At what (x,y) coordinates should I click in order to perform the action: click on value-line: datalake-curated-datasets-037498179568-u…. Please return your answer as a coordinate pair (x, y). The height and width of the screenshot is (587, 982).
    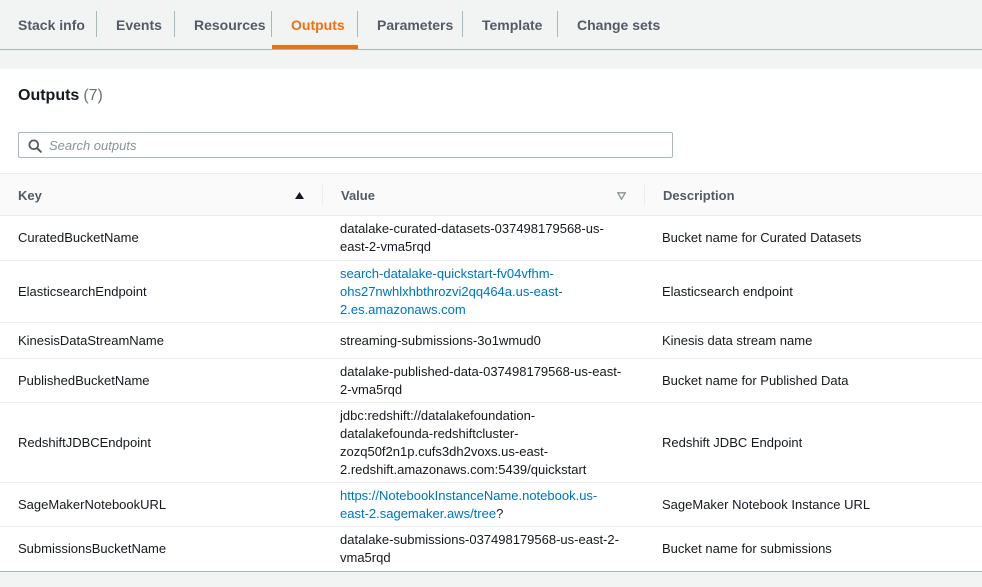
    Looking at the image, I should click on (472, 228).